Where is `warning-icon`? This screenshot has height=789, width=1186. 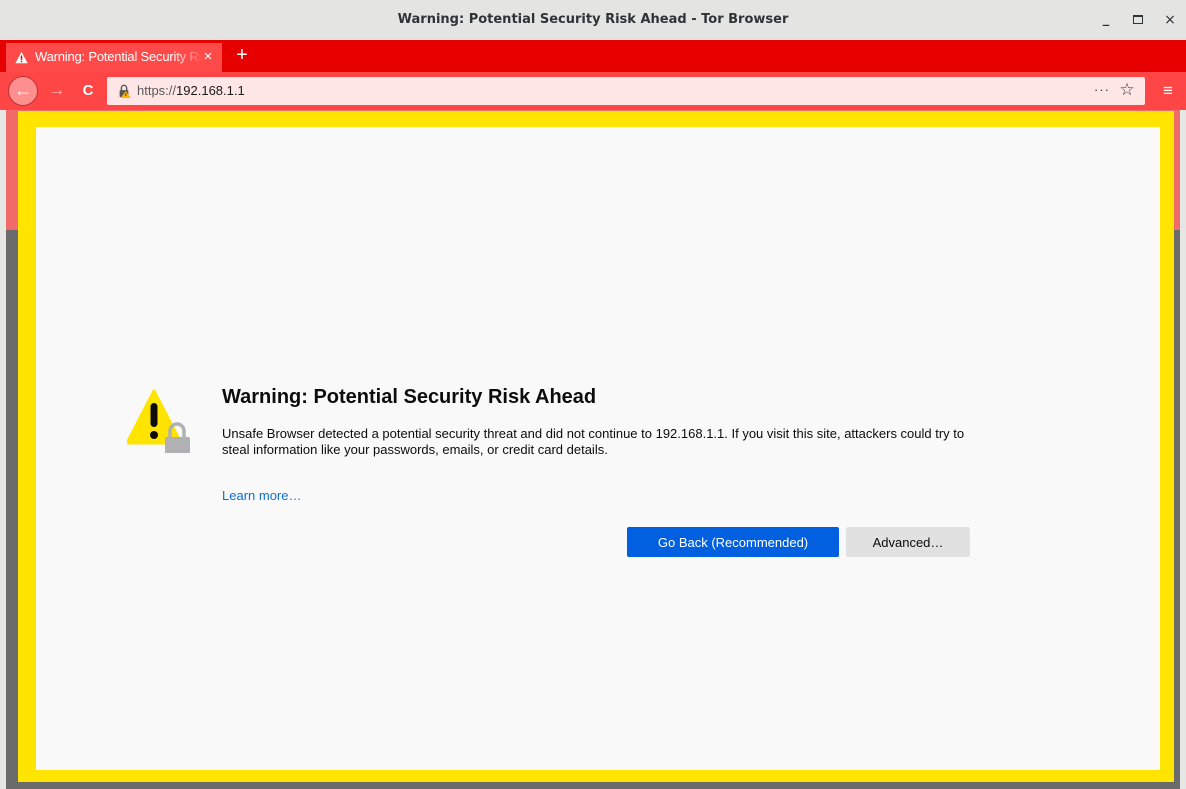 warning-icon is located at coordinates (21, 57).